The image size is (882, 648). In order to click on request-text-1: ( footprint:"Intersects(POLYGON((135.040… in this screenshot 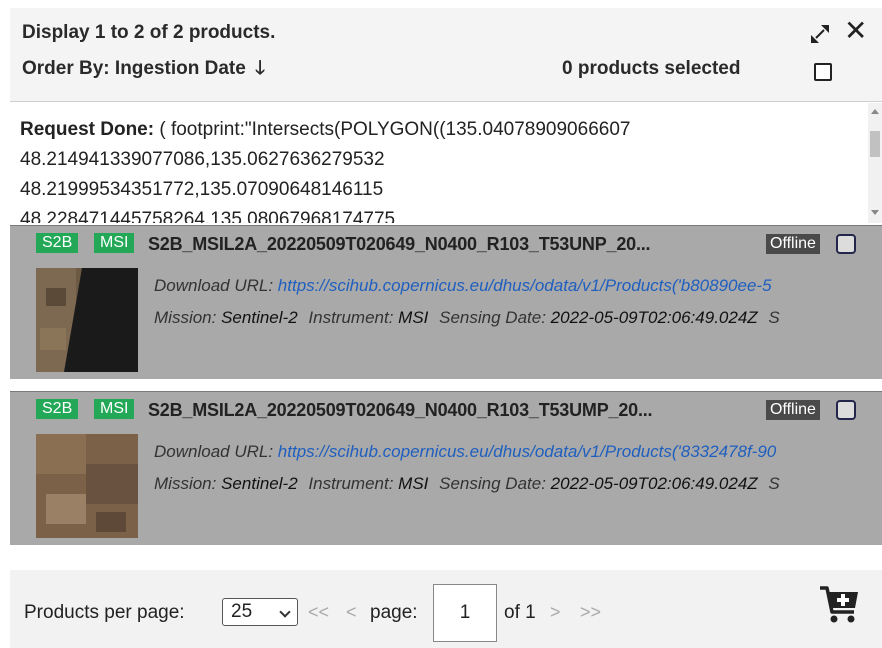, I will do `click(392, 129)`.